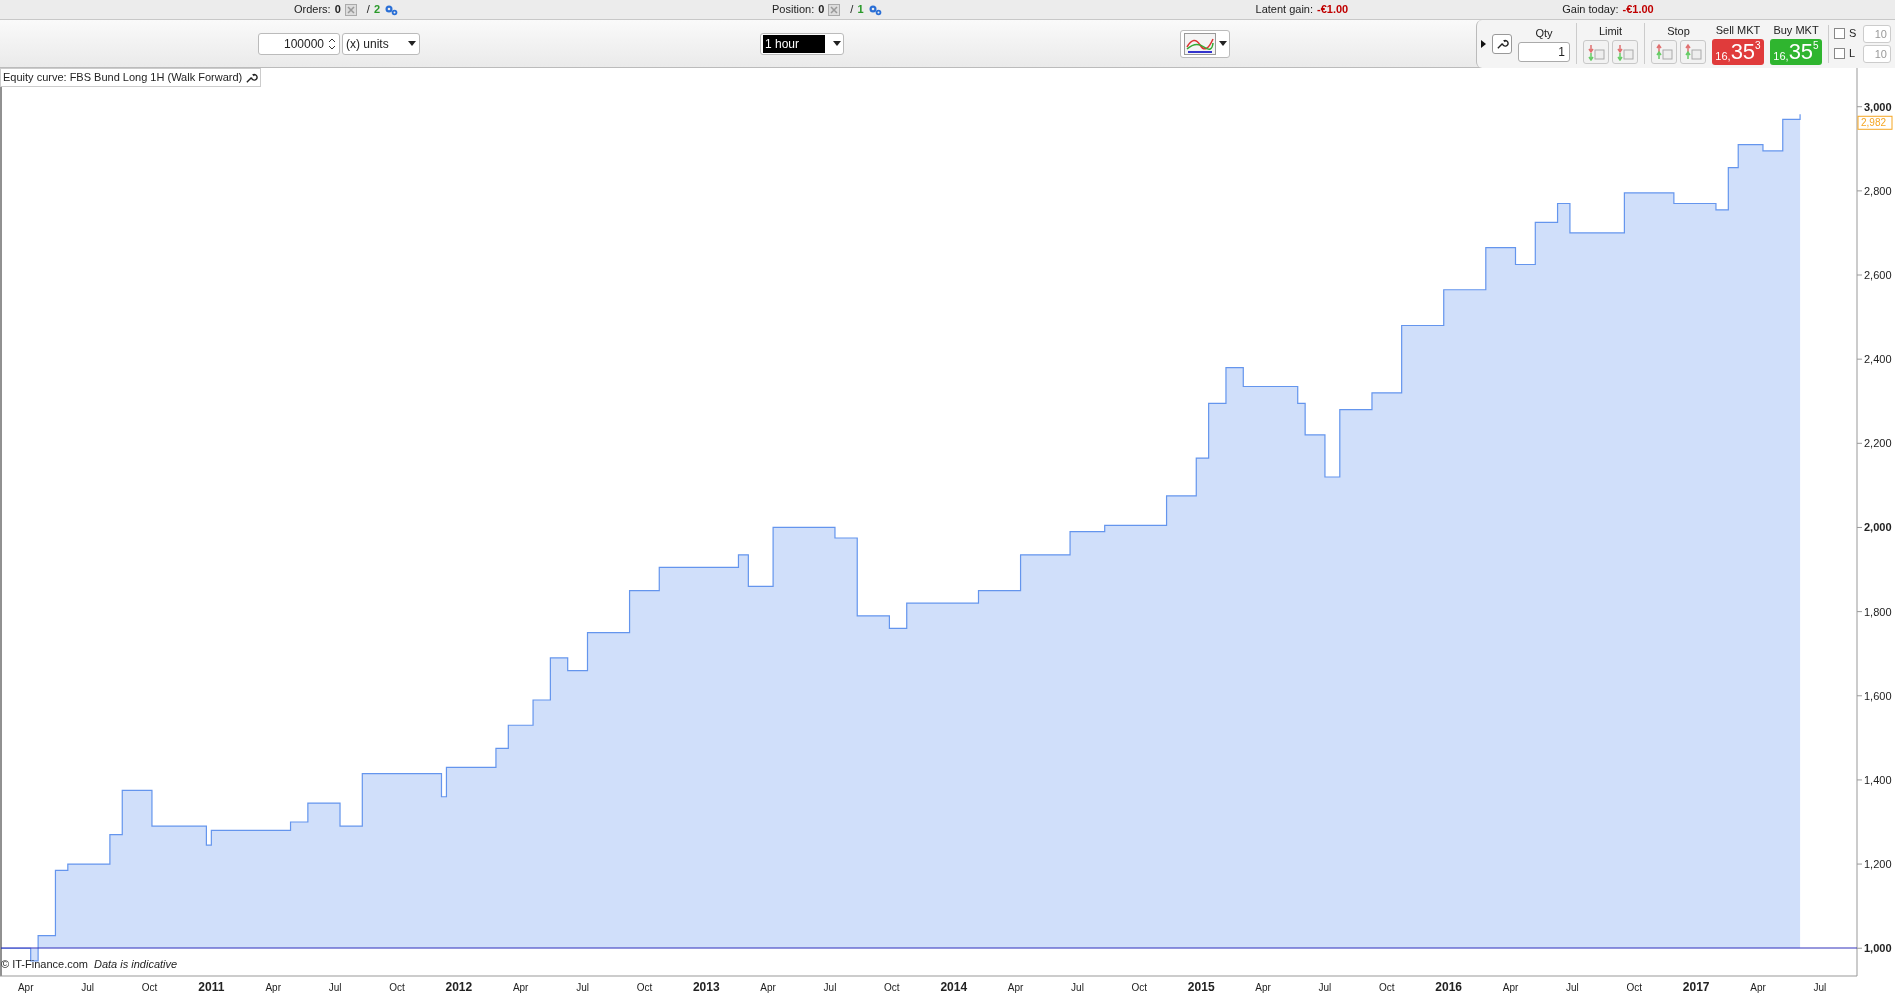  Describe the element at coordinates (1201, 987) in the screenshot. I see `x-axis-label: 2015` at that location.